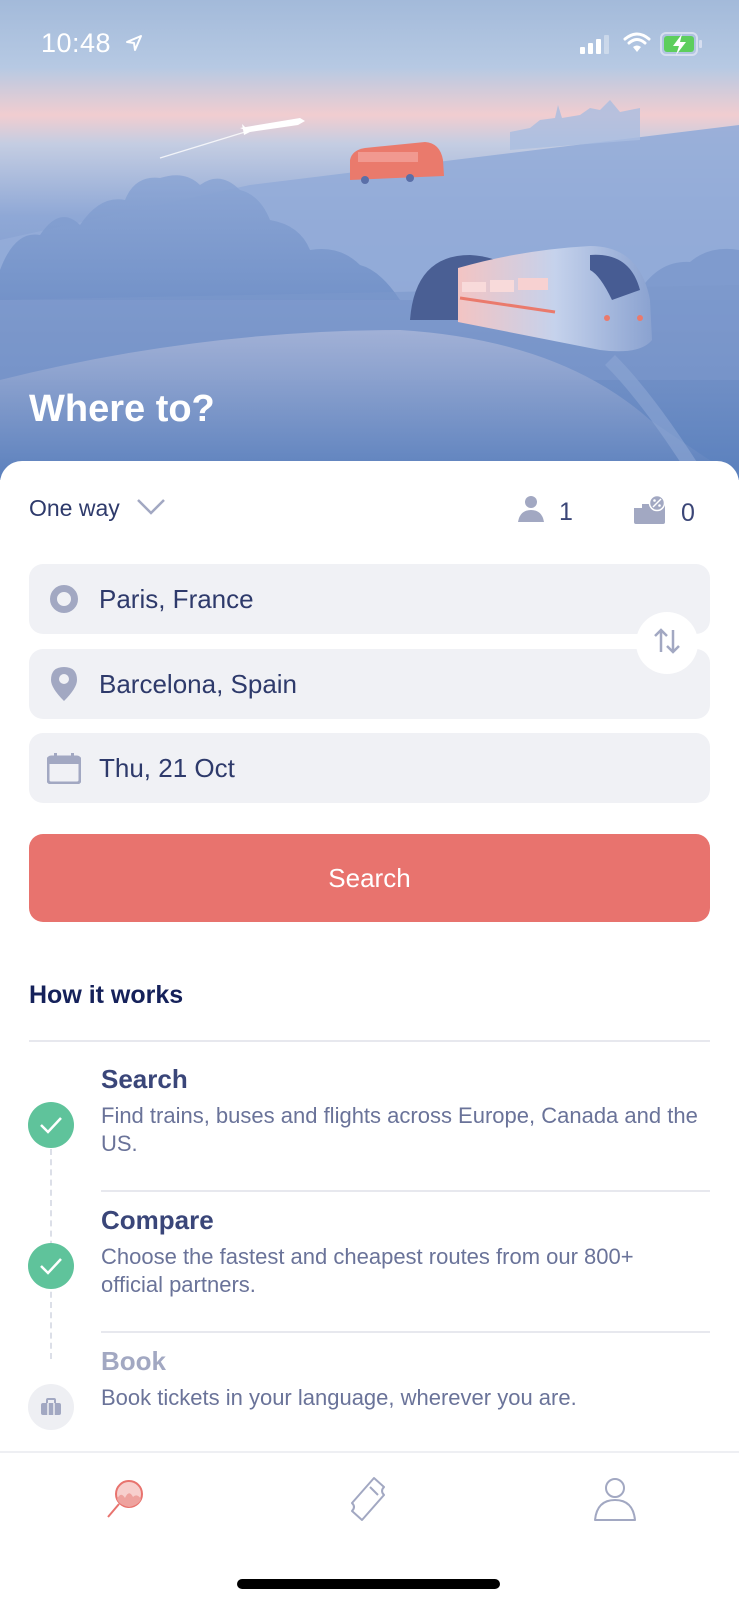 The image size is (739, 1600). I want to click on briefcase-icon, so click(51, 1407).